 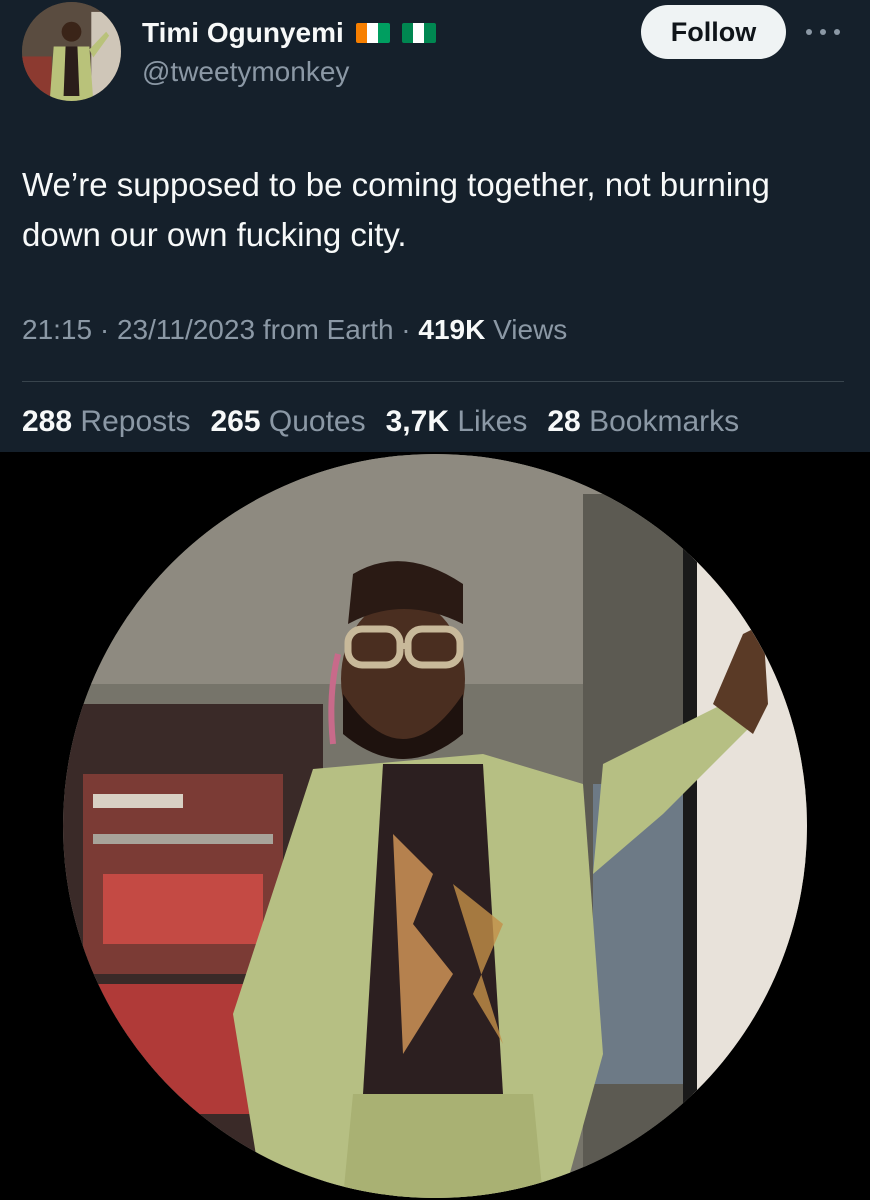 I want to click on cote-divoire-flag-icon, so click(x=372, y=33).